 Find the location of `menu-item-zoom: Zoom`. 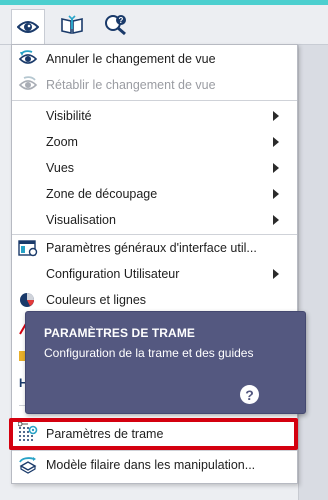

menu-item-zoom: Zoom is located at coordinates (154, 142).